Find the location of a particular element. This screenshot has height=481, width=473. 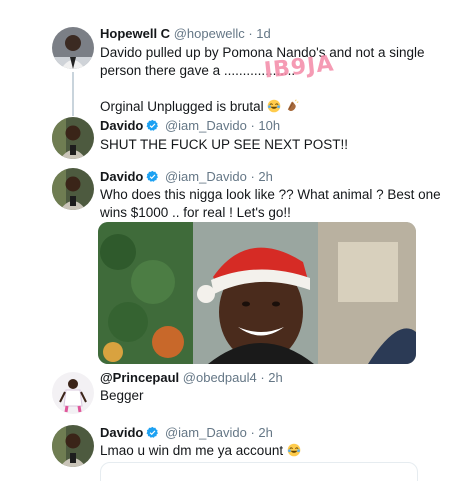

tweet-line: Lmao u win dm me ya account is located at coordinates (200, 451).